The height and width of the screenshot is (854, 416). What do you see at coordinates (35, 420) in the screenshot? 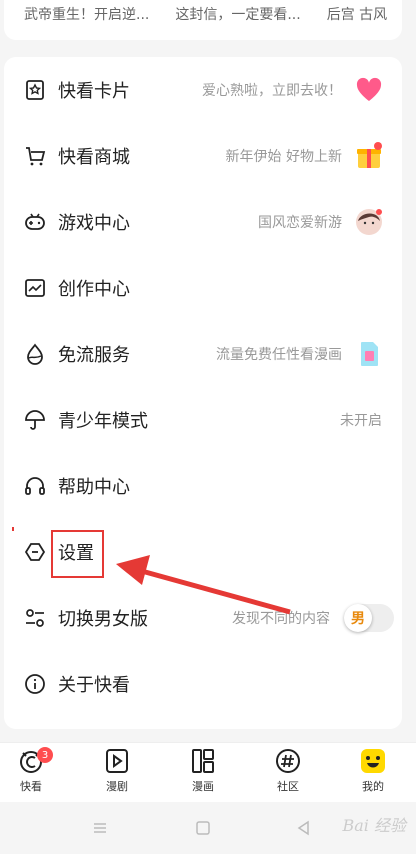
I see `umbrella-icon` at bounding box center [35, 420].